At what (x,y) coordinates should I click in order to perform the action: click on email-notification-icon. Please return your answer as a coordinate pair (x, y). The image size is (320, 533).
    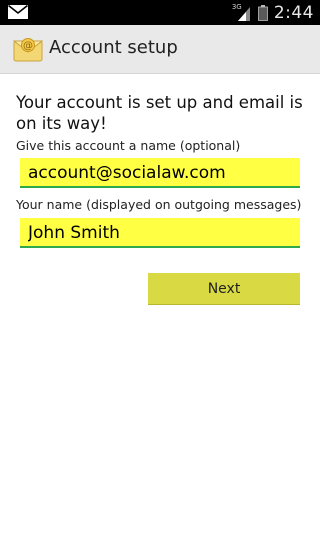
    Looking at the image, I should click on (18, 12).